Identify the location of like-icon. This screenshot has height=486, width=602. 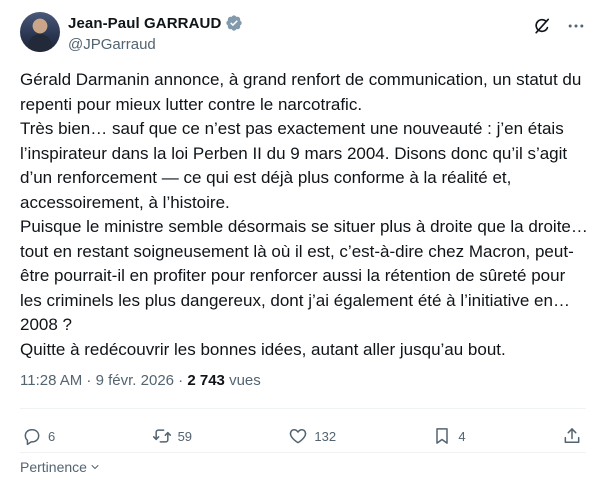
(298, 436).